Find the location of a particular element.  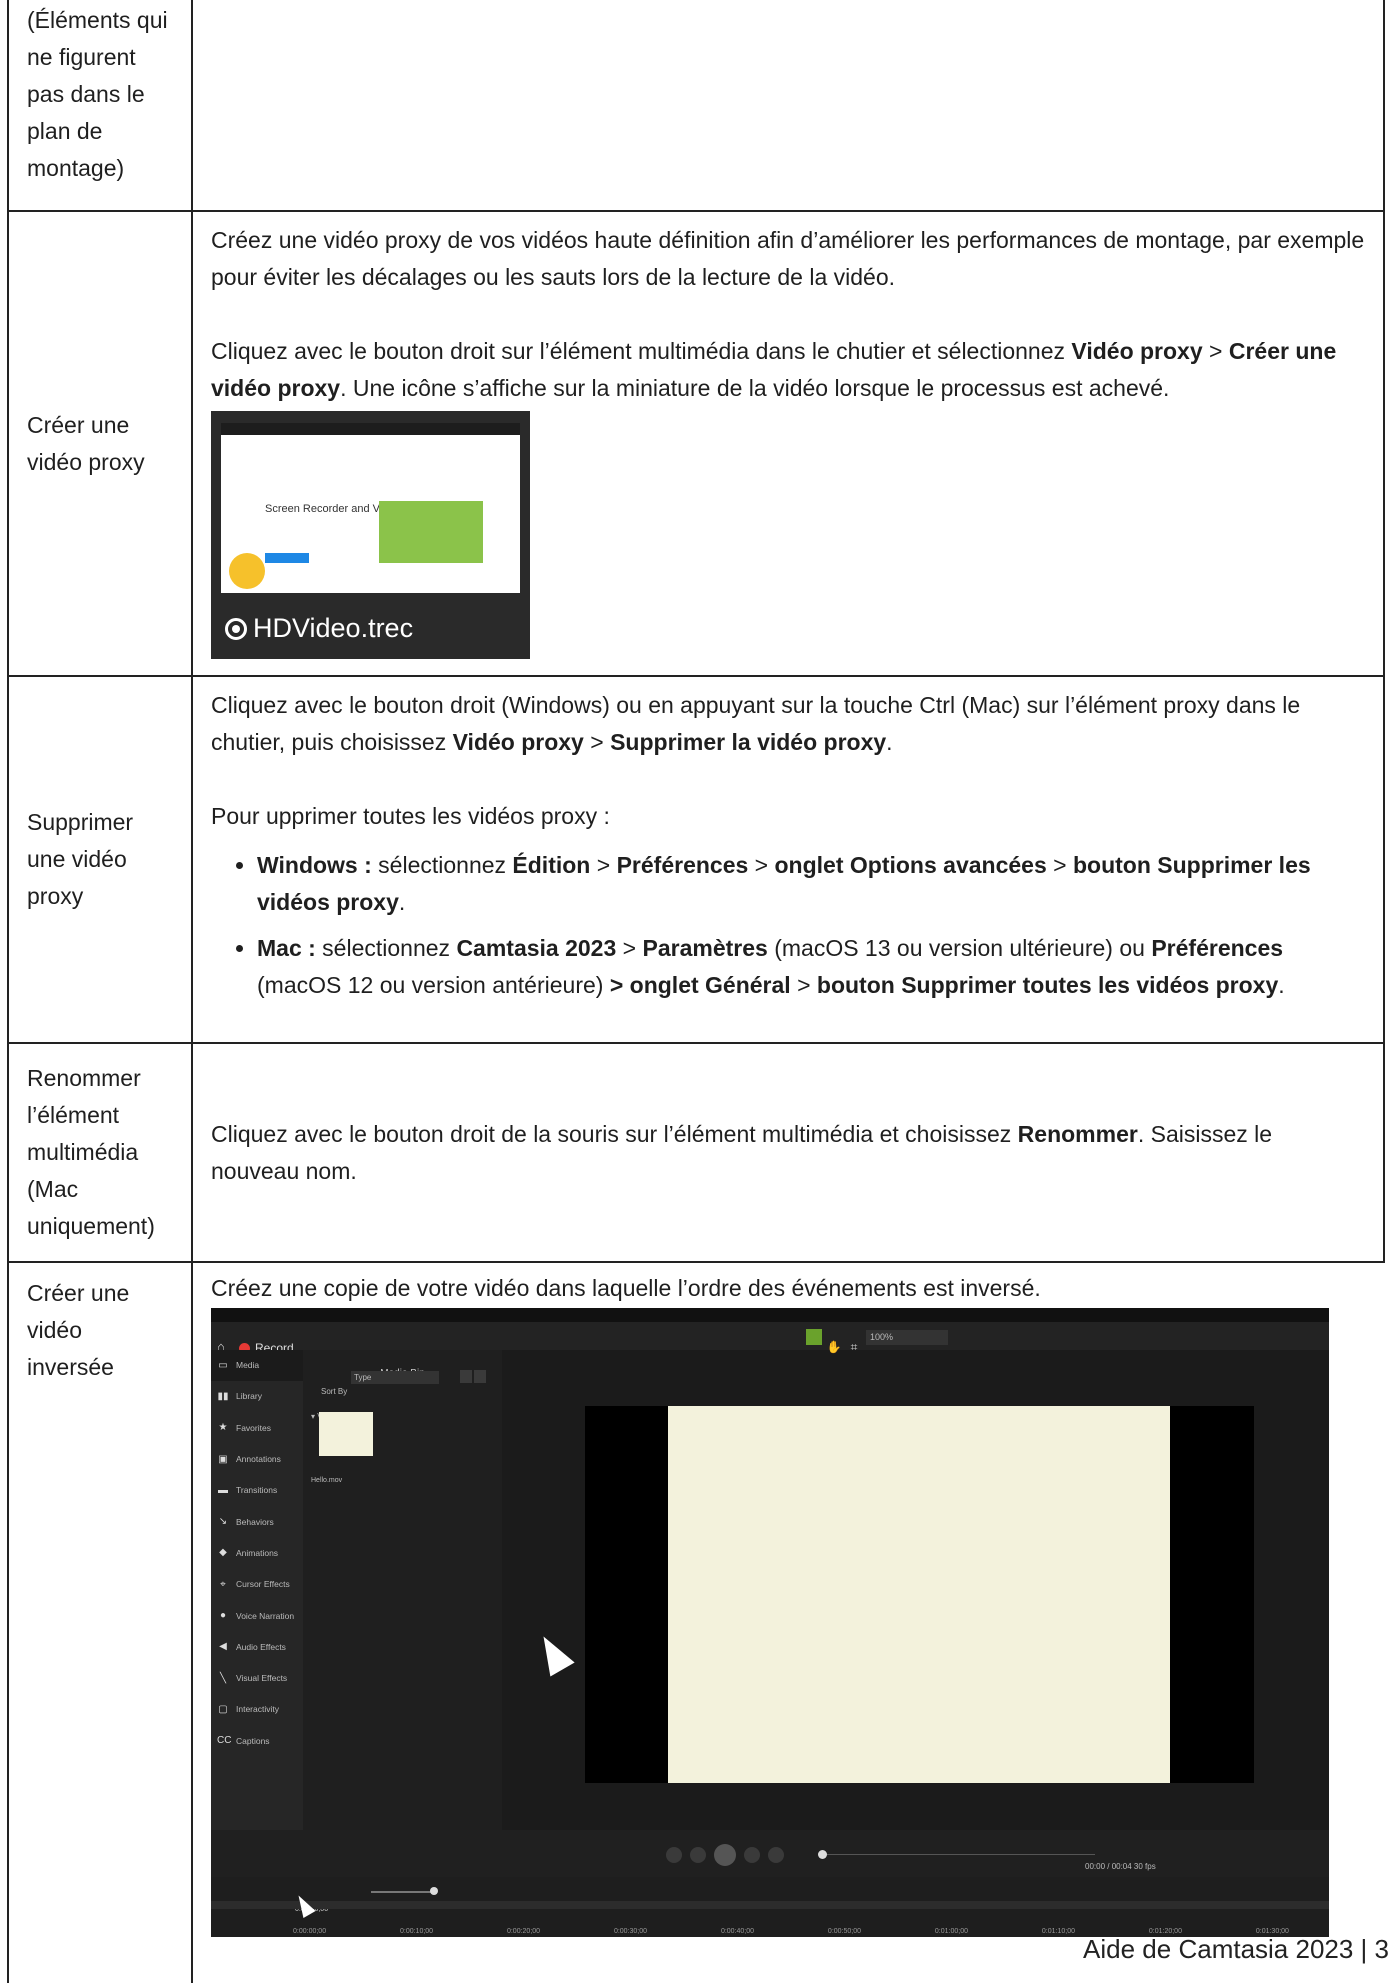

video-frame is located at coordinates (919, 1594).